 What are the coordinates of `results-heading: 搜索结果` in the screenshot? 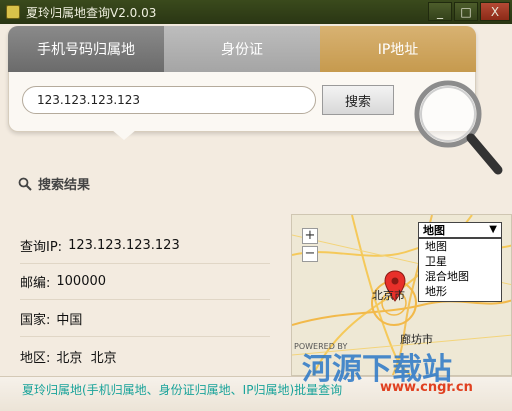 It's located at (54, 183).